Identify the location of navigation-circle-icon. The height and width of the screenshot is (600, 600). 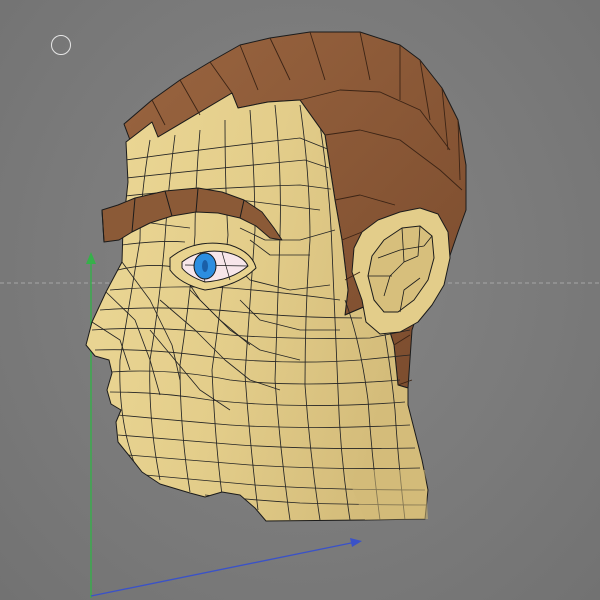
(61, 45).